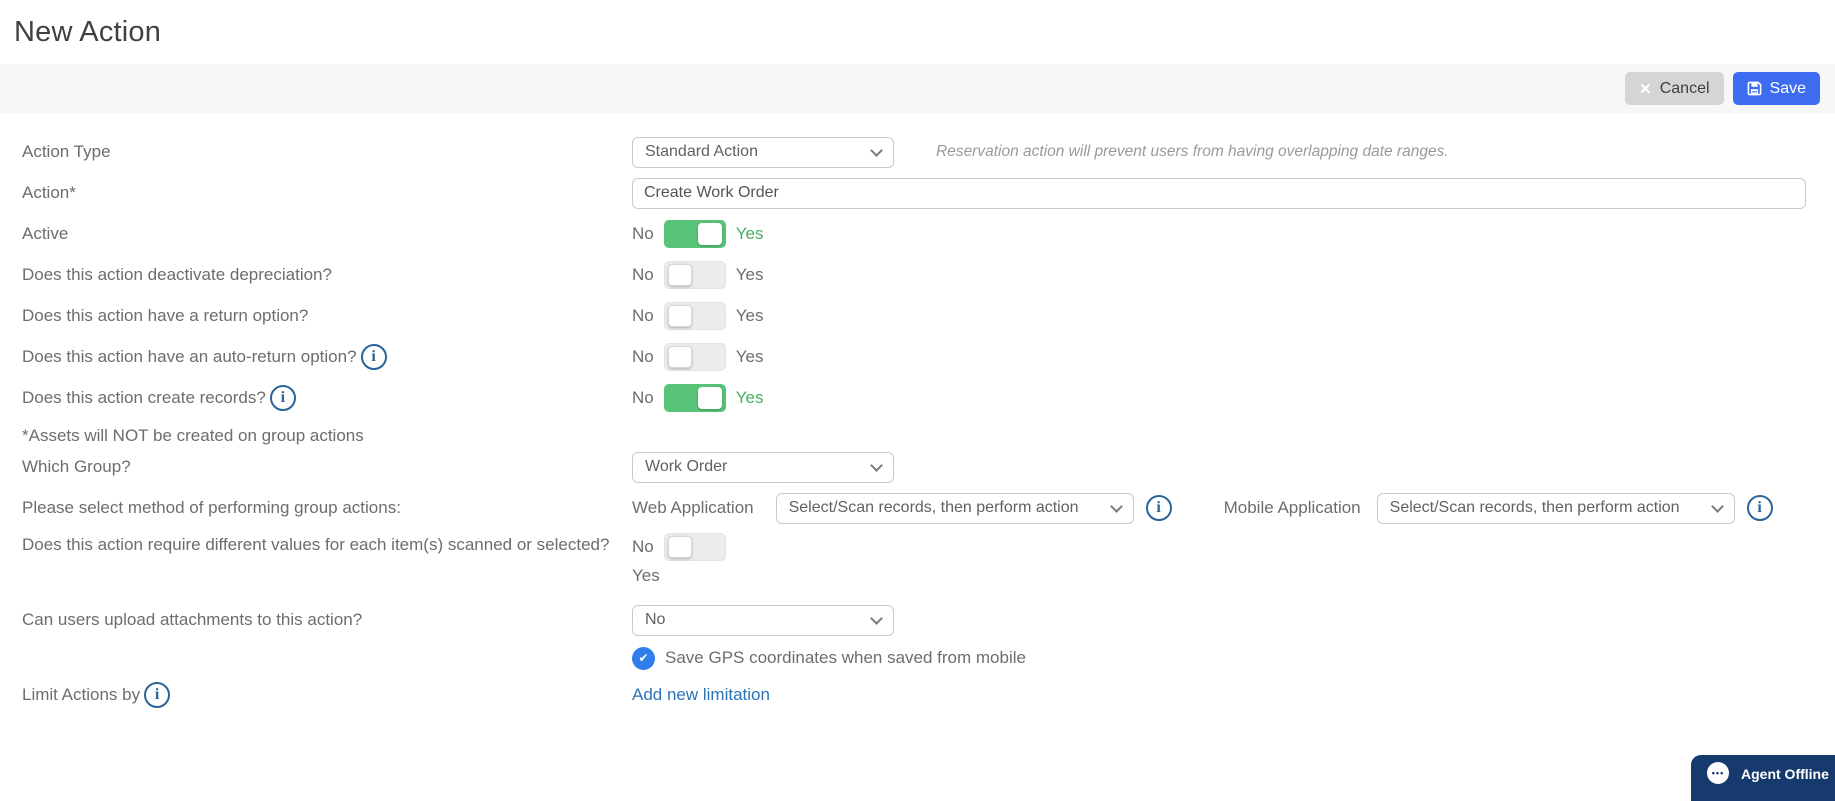 The width and height of the screenshot is (1835, 801). Describe the element at coordinates (144, 397) in the screenshot. I see `create-records-label: Does this action create records?` at that location.